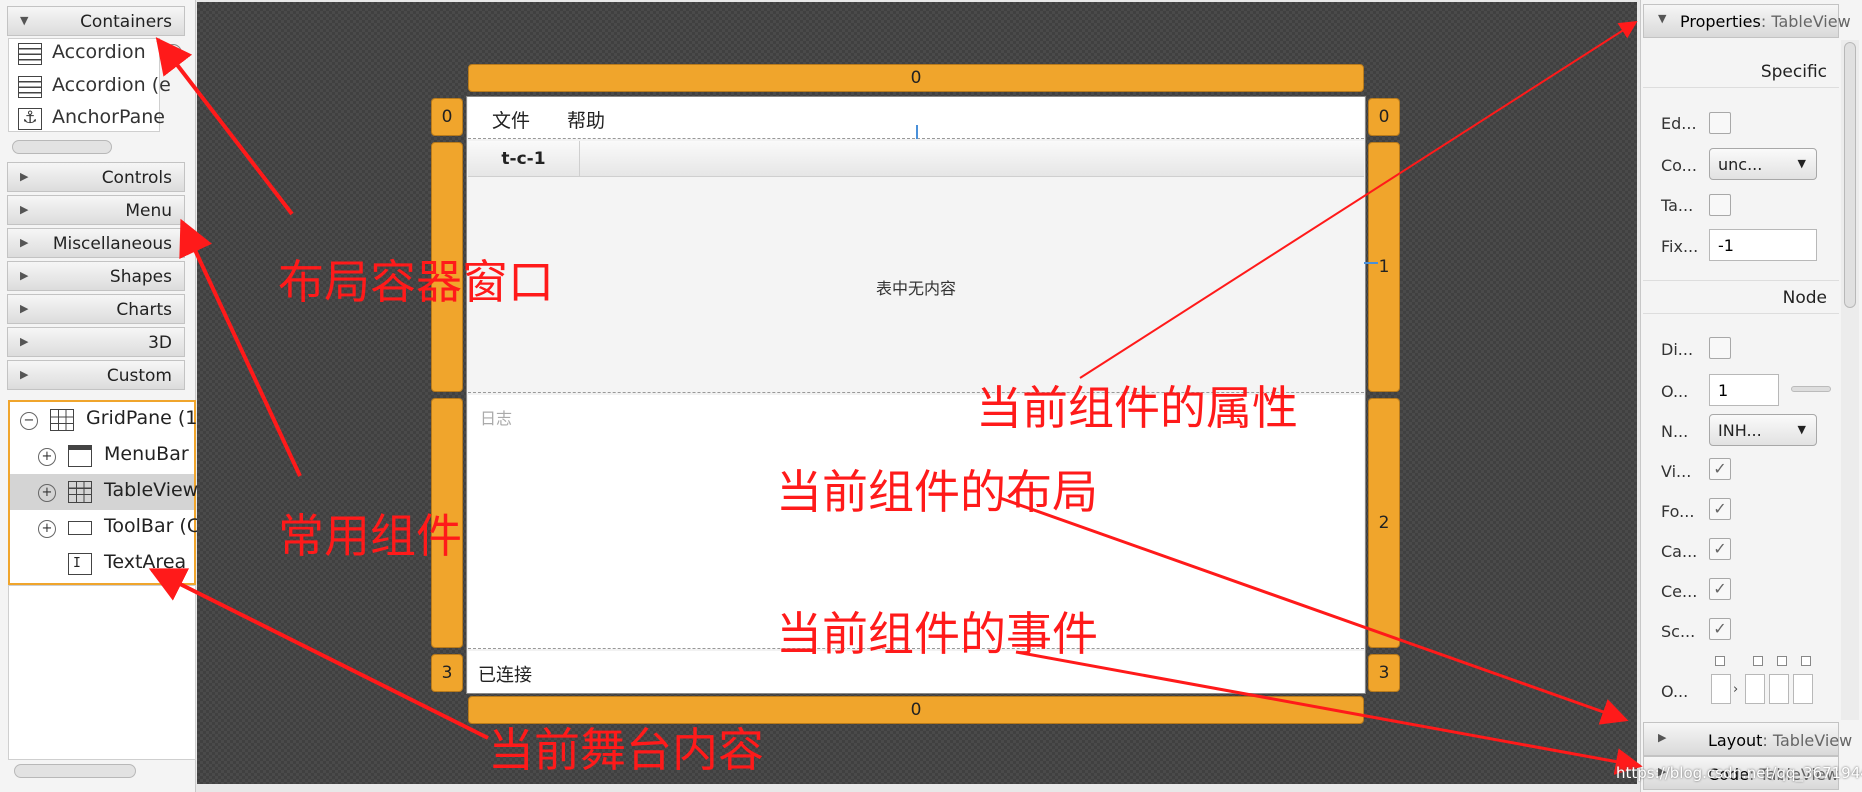 This screenshot has width=1862, height=792. I want to click on annotation-layout-container: 布局容器窗口, so click(416, 282).